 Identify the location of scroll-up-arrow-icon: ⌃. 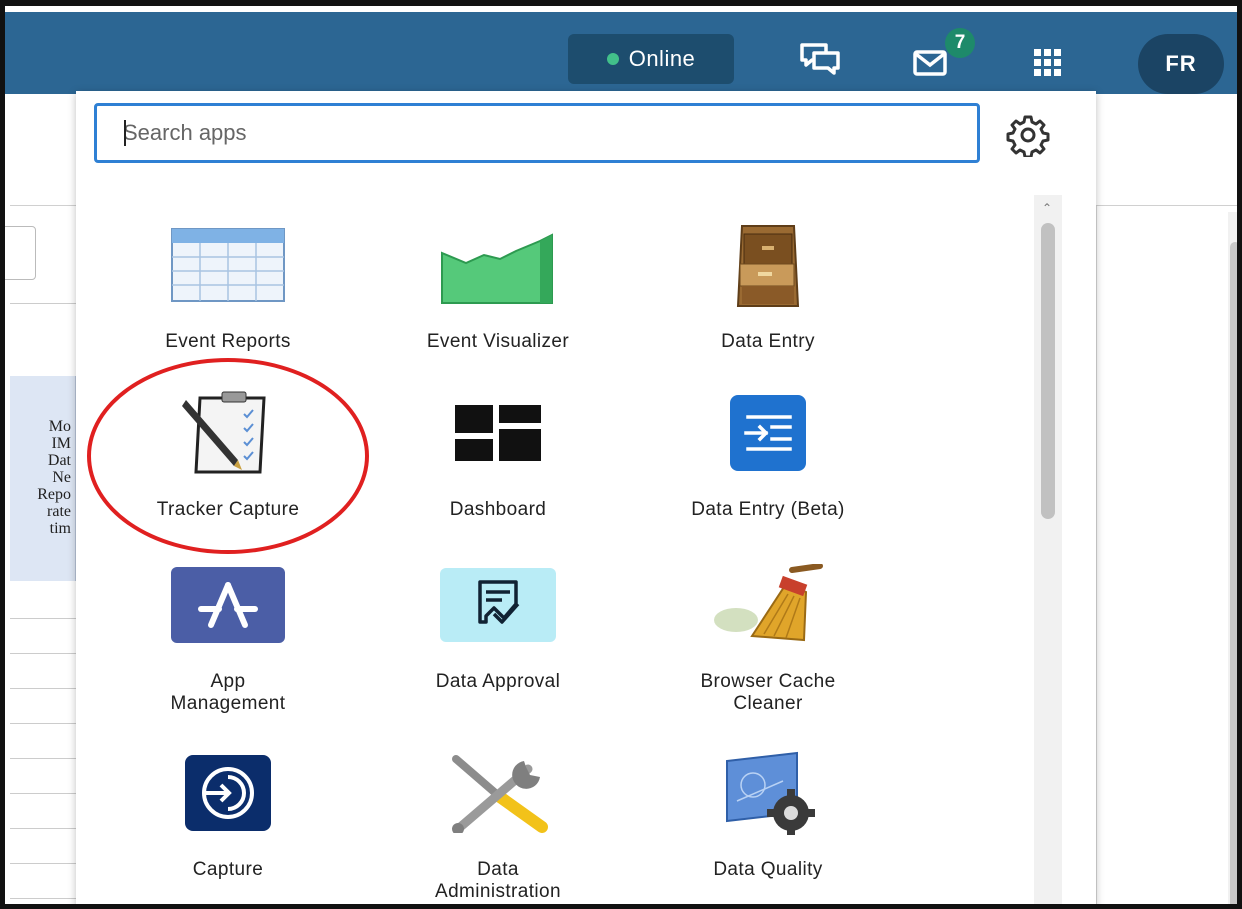
(1047, 208).